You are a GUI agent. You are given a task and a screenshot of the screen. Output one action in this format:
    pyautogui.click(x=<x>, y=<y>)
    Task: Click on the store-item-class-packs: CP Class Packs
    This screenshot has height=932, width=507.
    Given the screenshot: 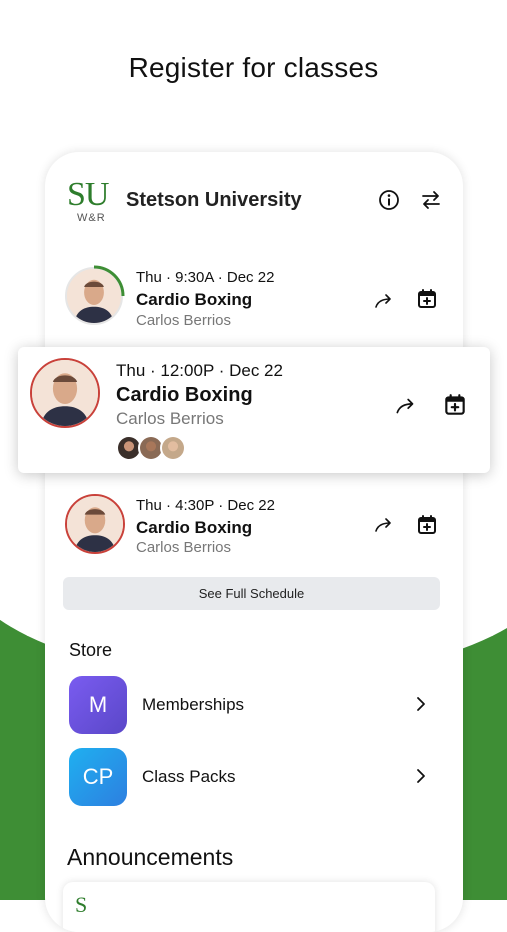 What is the action you would take?
    pyautogui.click(x=254, y=778)
    